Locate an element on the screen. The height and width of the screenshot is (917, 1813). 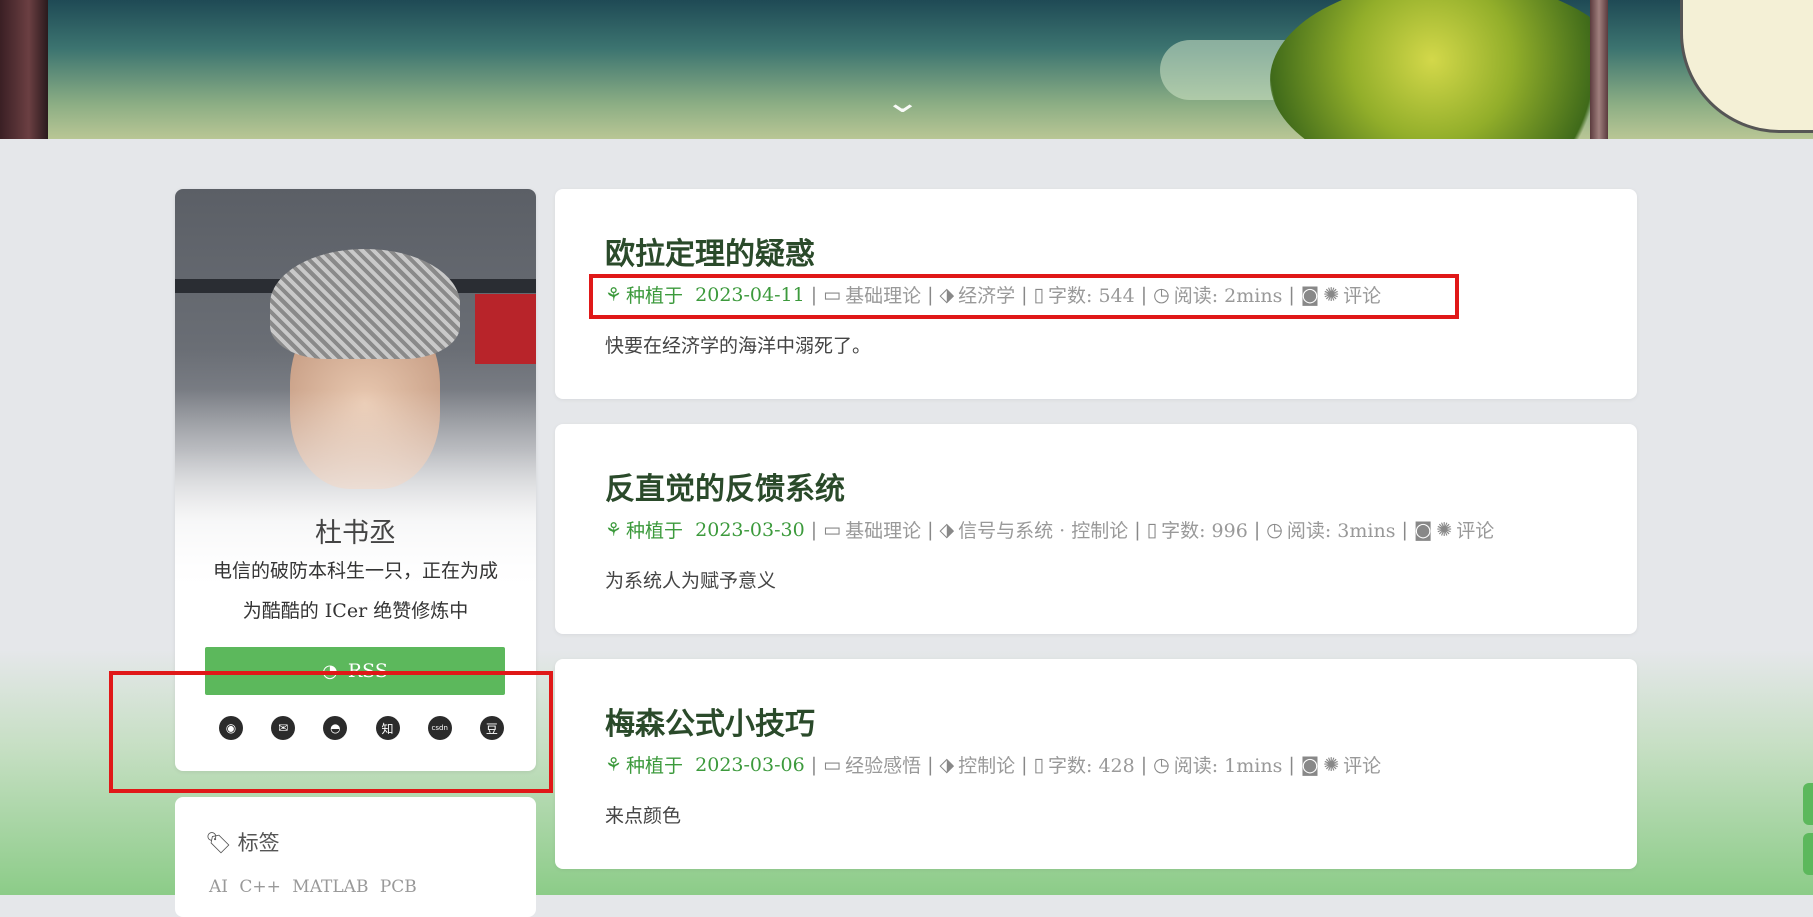
post-wordcount: 字数: 996 is located at coordinates (1204, 531).